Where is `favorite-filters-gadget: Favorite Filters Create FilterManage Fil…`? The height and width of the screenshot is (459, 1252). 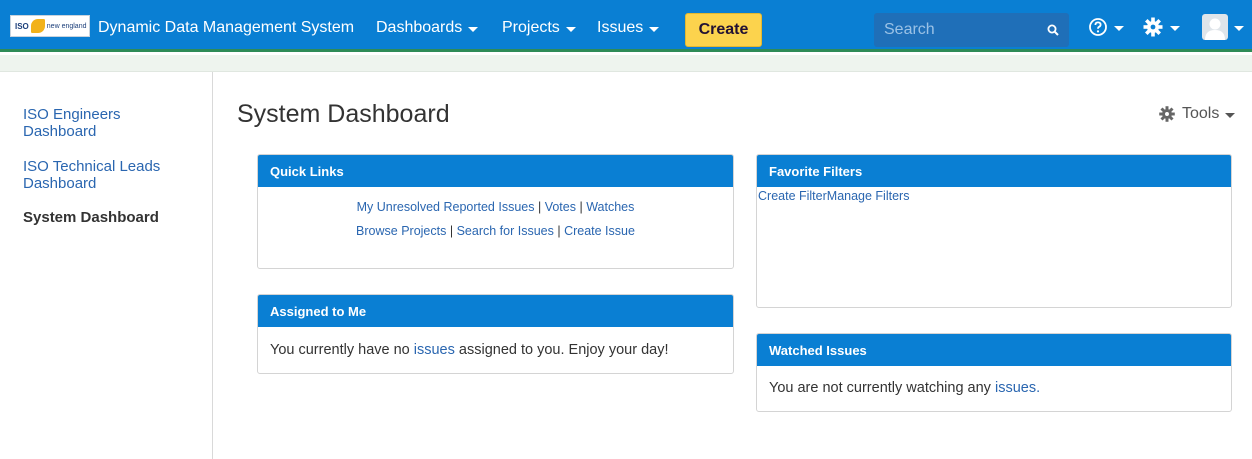
favorite-filters-gadget: Favorite Filters Create FilterManage Fil… is located at coordinates (994, 231).